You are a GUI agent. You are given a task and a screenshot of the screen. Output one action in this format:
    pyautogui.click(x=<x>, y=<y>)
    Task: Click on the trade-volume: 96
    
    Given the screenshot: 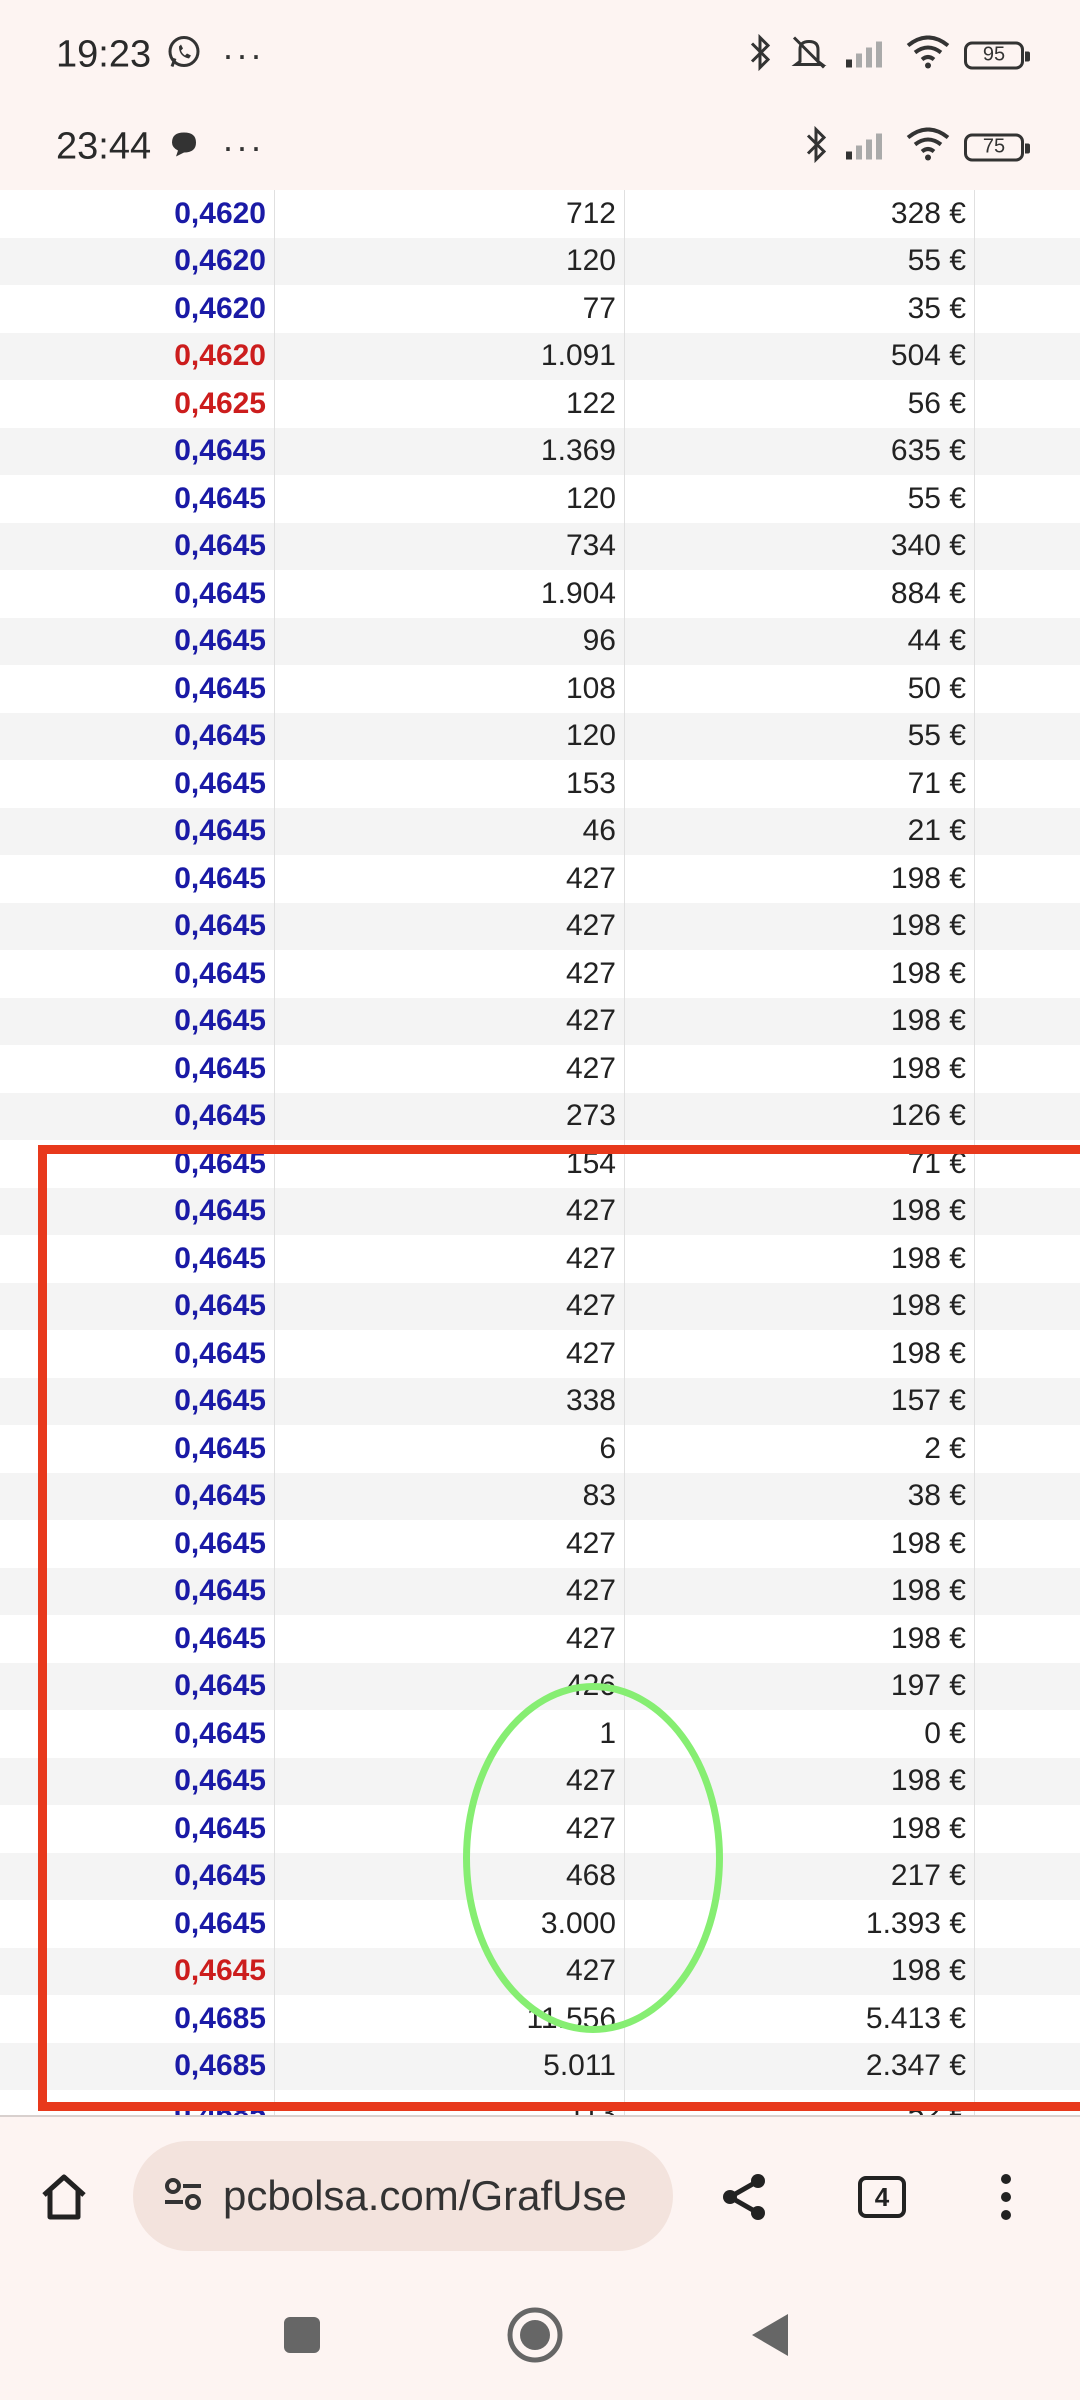 What is the action you would take?
    pyautogui.click(x=450, y=641)
    